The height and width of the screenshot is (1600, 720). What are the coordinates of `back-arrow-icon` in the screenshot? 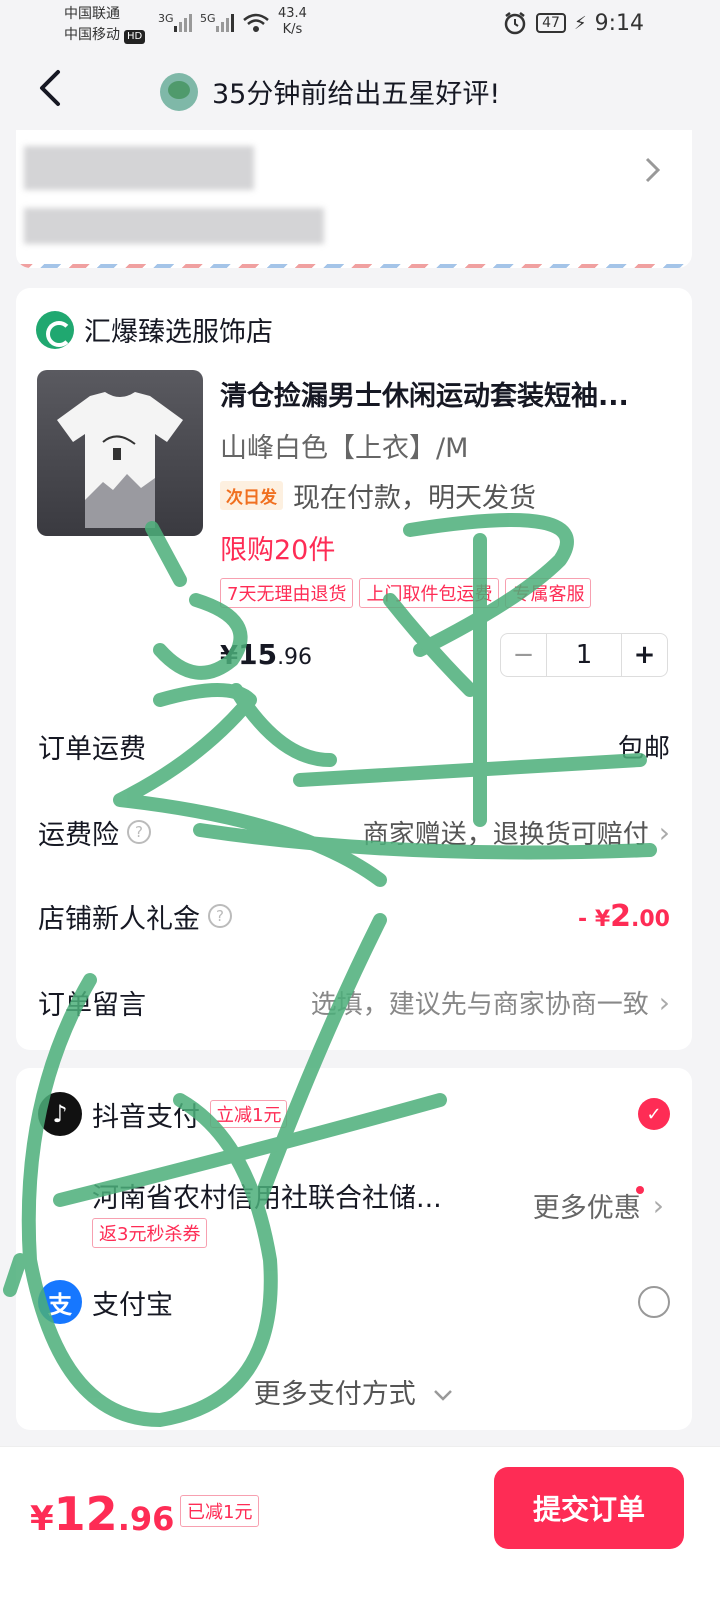 It's located at (53, 88).